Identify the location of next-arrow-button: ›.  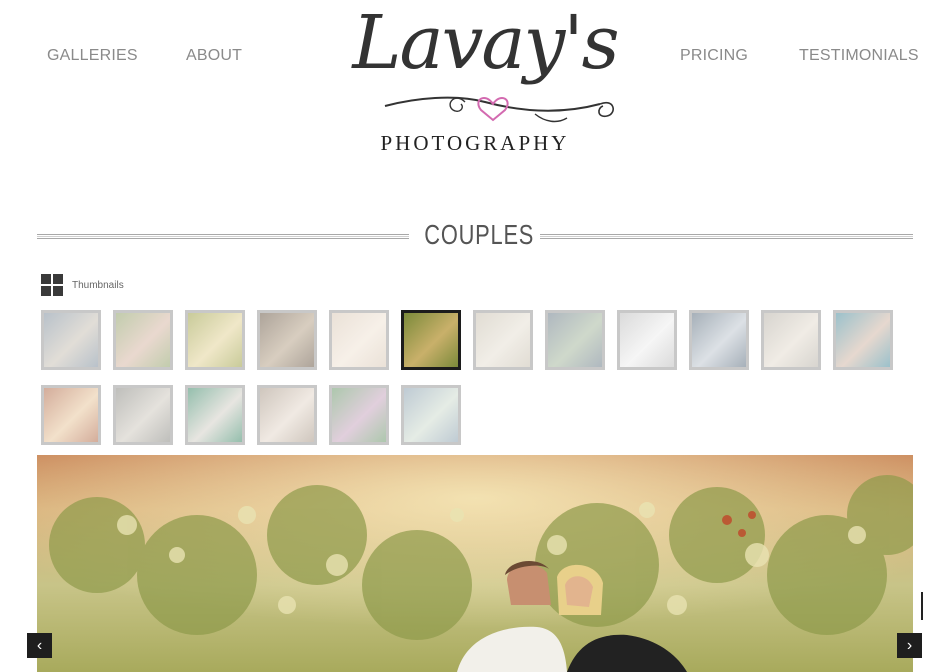
(909, 645).